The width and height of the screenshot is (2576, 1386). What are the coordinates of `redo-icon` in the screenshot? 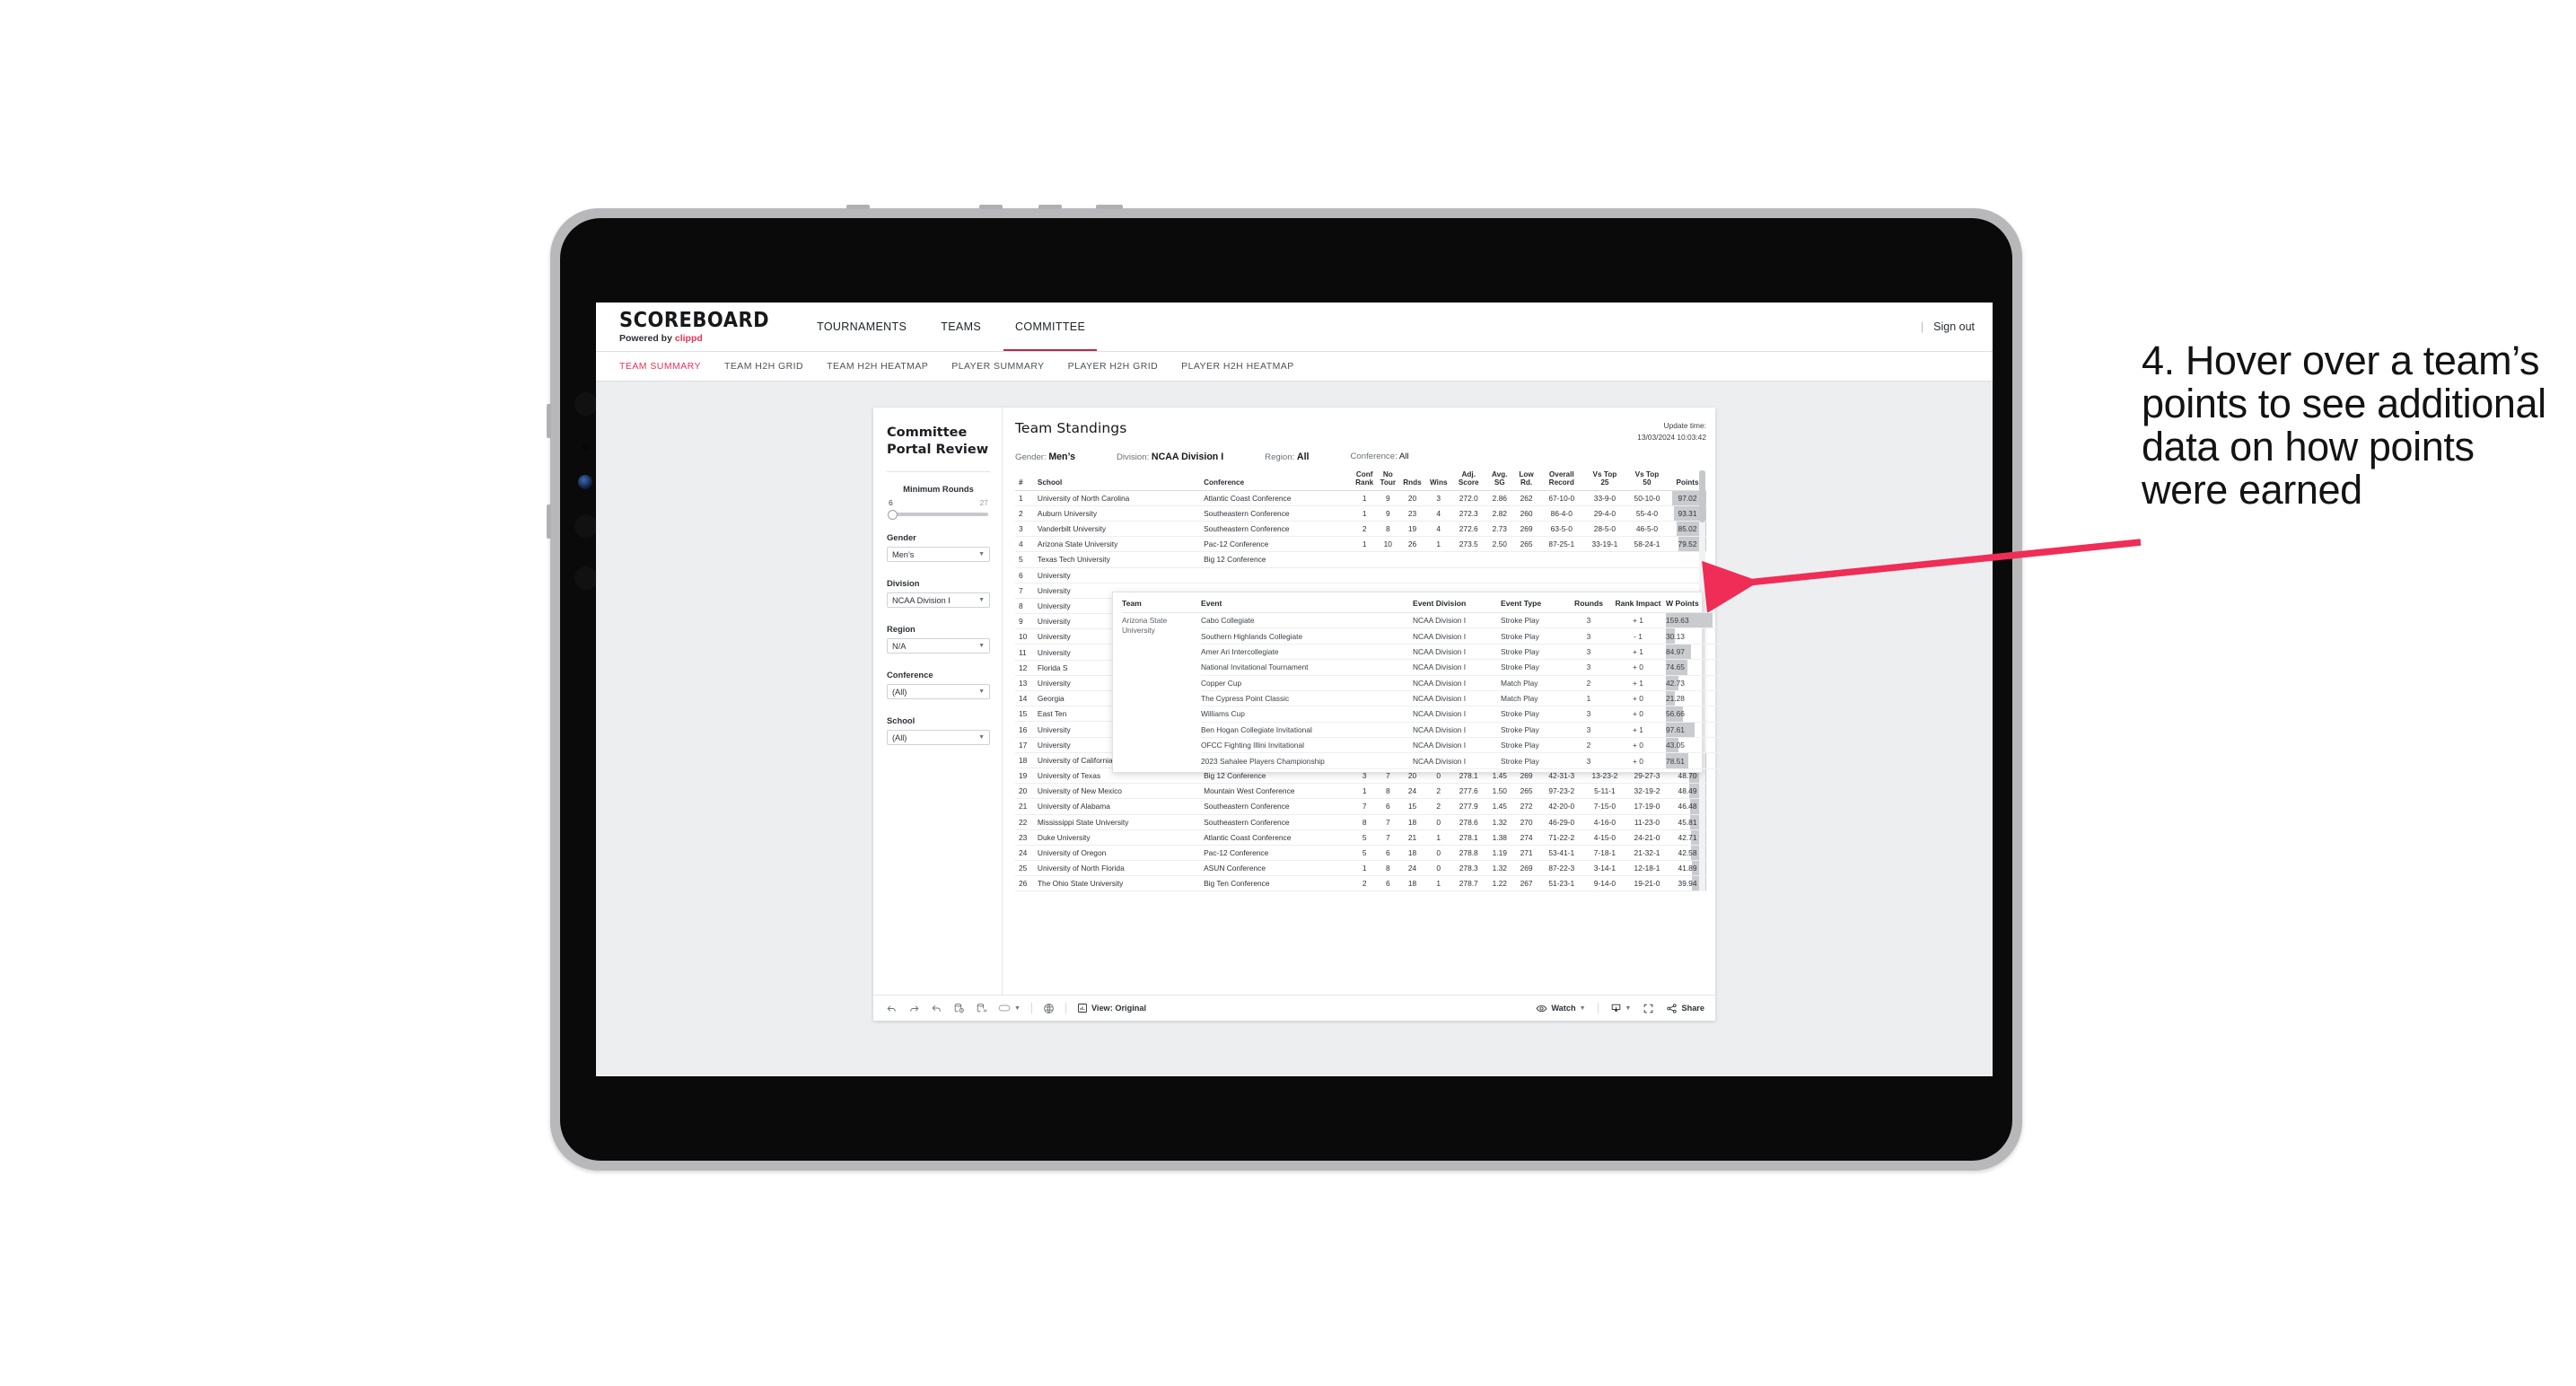 It's located at (914, 1009).